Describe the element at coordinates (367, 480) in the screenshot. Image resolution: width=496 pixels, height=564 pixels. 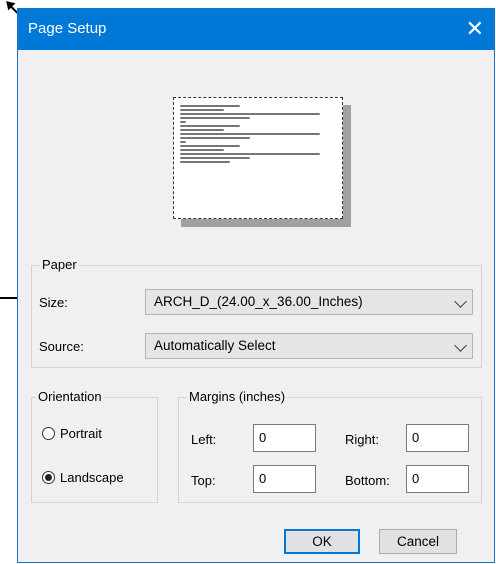
I see `bottom-margin-label: Bottom:` at that location.